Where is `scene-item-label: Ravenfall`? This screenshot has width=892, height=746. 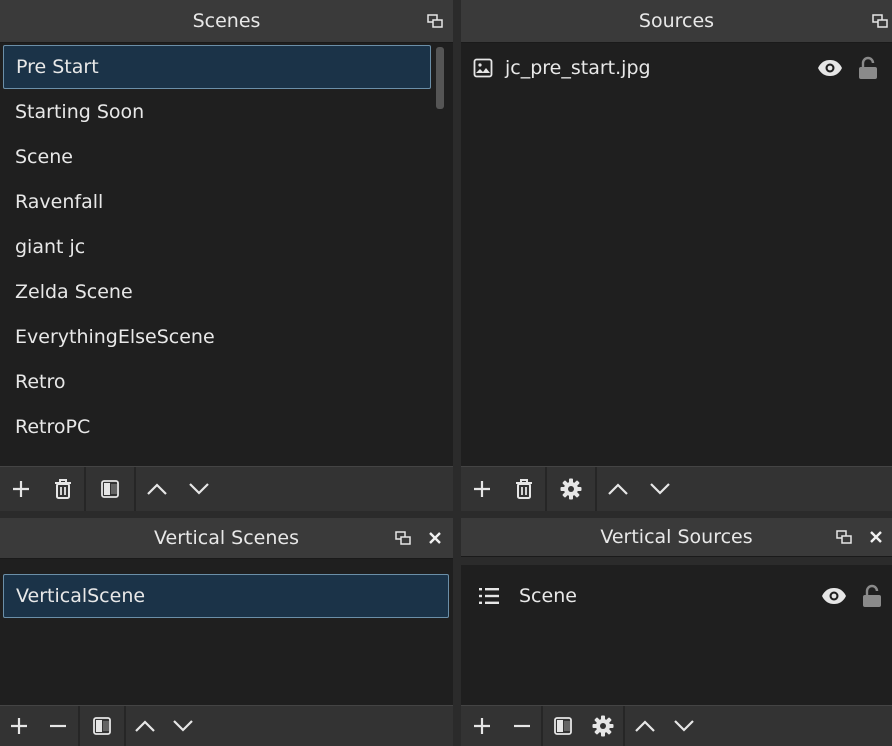 scene-item-label: Ravenfall is located at coordinates (59, 202).